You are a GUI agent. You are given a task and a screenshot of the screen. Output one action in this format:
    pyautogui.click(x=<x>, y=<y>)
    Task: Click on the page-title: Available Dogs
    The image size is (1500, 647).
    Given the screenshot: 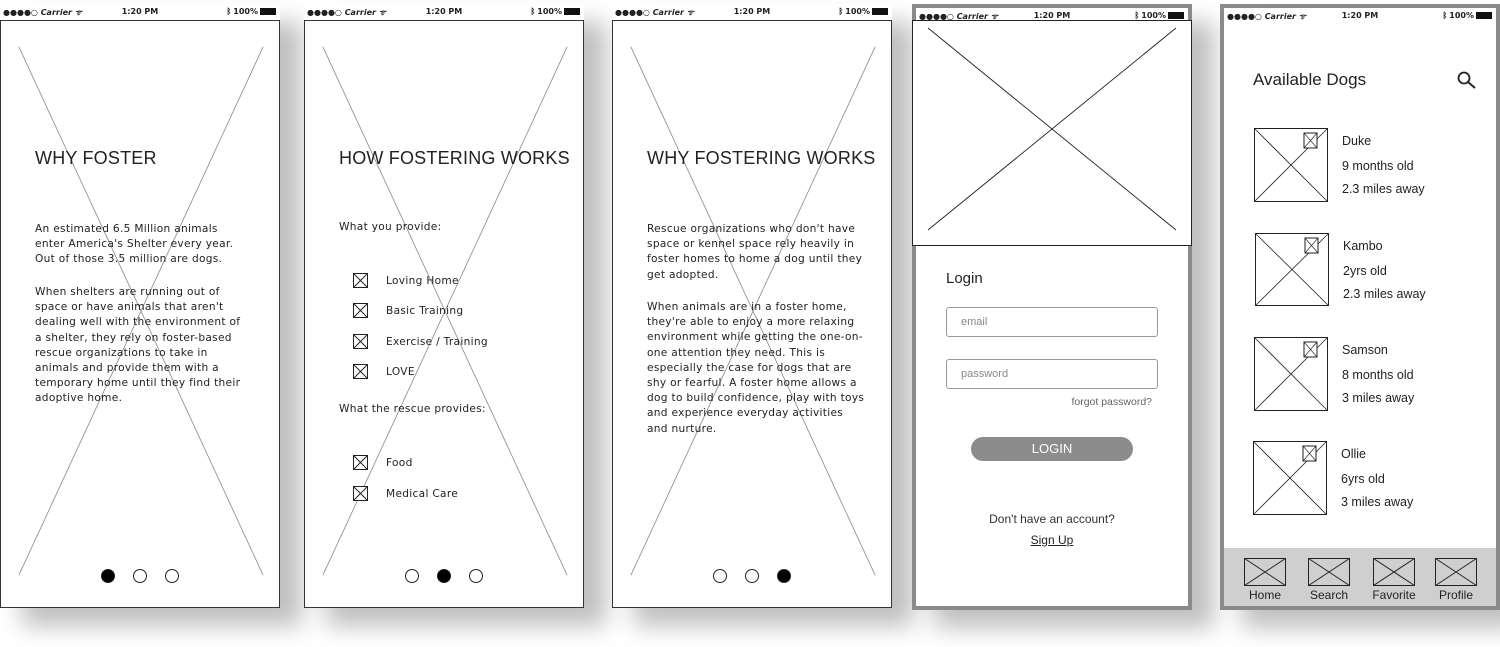 What is the action you would take?
    pyautogui.click(x=1310, y=79)
    